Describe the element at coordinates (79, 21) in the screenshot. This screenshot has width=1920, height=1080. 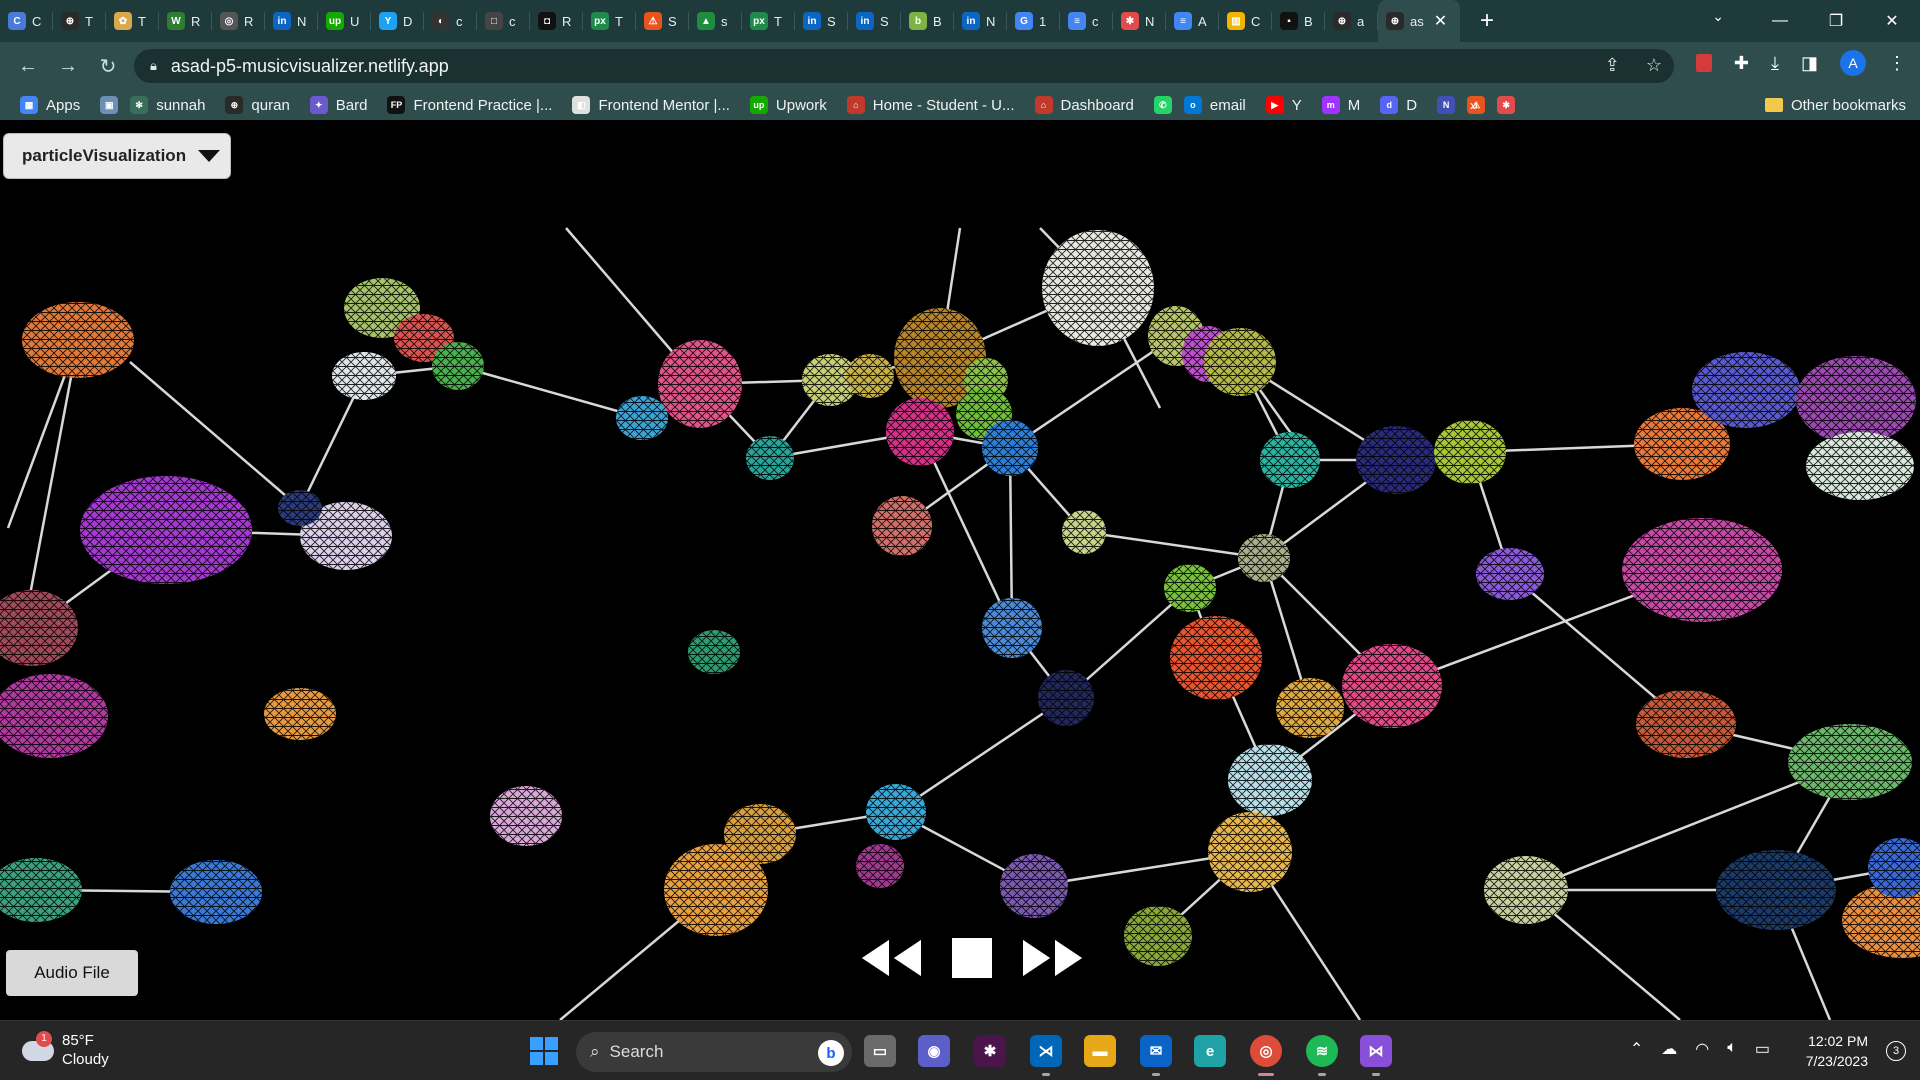
I see `browser-tab: ⊕ T` at that location.